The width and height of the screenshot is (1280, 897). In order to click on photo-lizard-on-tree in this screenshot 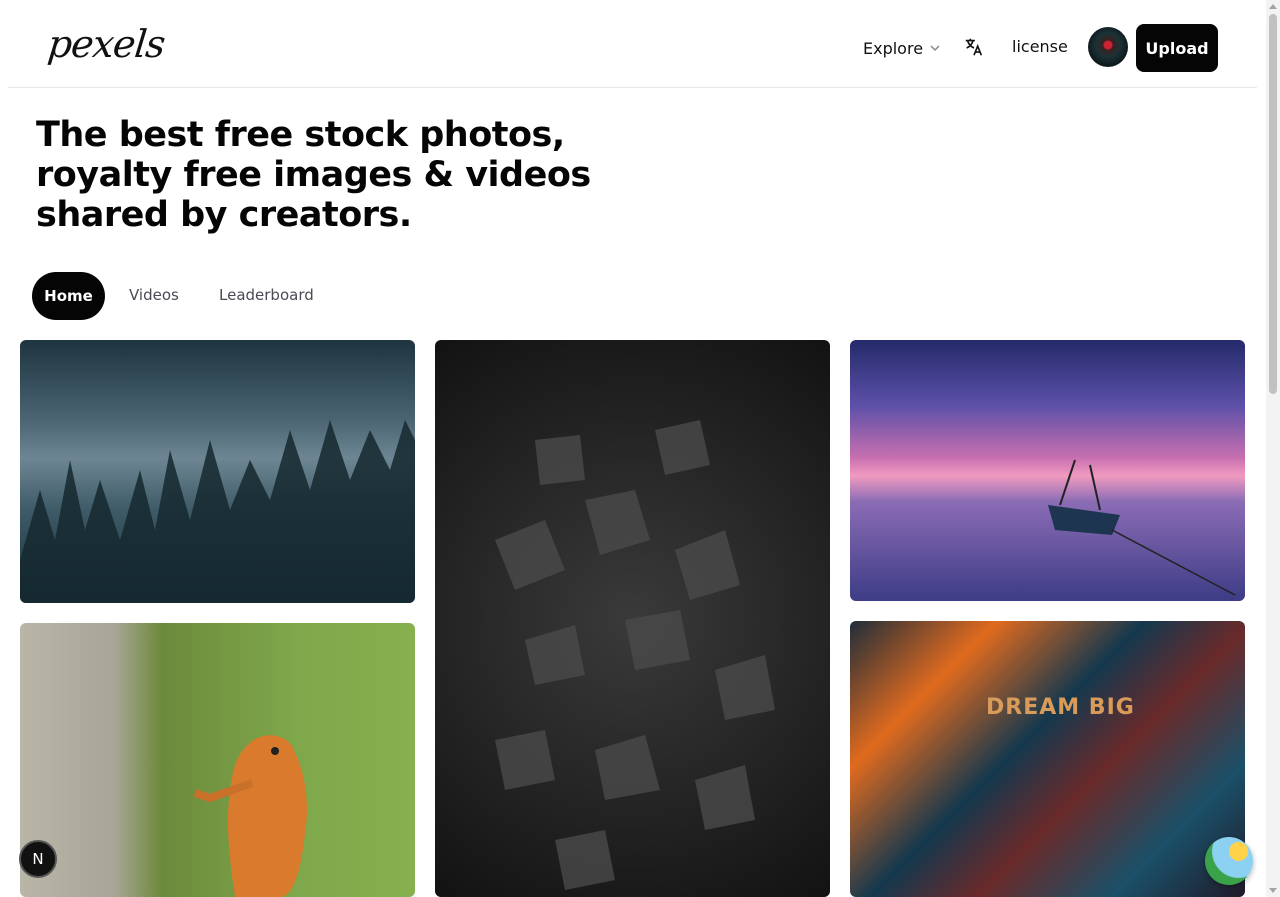, I will do `click(217, 760)`.